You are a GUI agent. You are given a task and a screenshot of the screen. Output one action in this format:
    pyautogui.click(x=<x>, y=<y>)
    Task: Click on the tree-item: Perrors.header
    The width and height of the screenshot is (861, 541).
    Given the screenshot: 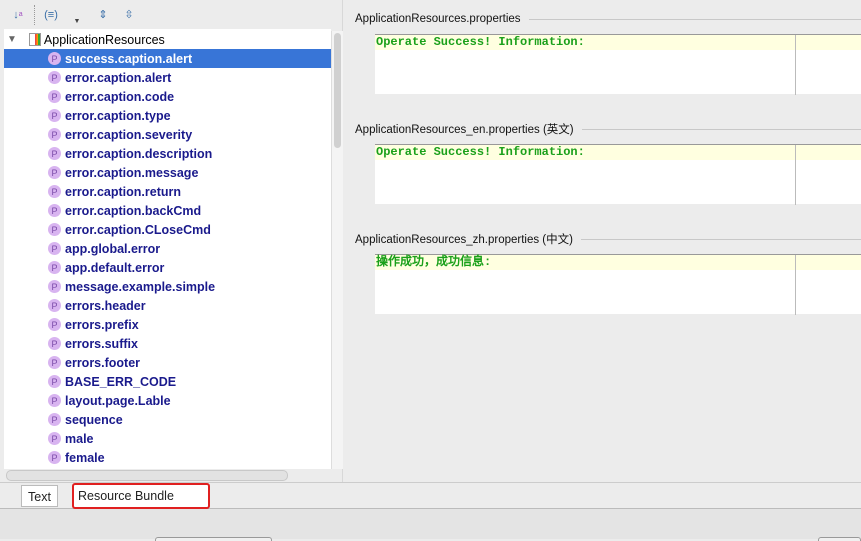 What is the action you would take?
    pyautogui.click(x=167, y=305)
    